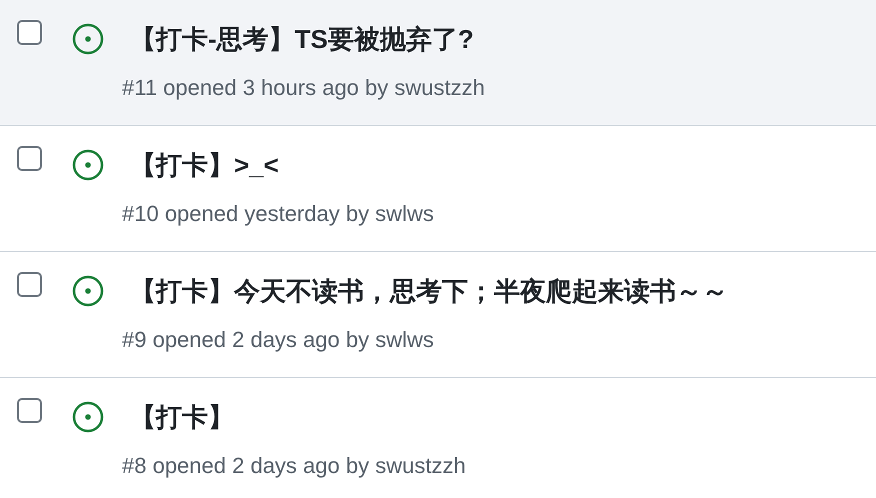 This screenshot has width=876, height=498. Describe the element at coordinates (278, 340) in the screenshot. I see `issue-meta: #9 opened 2 days ago by swlws` at that location.